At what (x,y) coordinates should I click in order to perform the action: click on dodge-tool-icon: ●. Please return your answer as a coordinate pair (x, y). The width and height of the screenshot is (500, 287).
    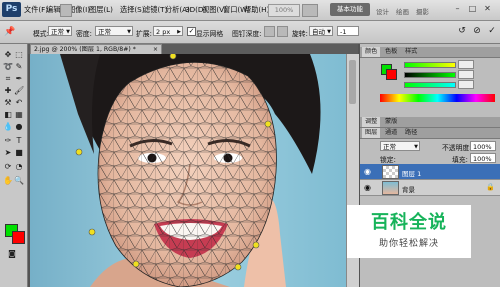
    Looking at the image, I should click on (19, 127).